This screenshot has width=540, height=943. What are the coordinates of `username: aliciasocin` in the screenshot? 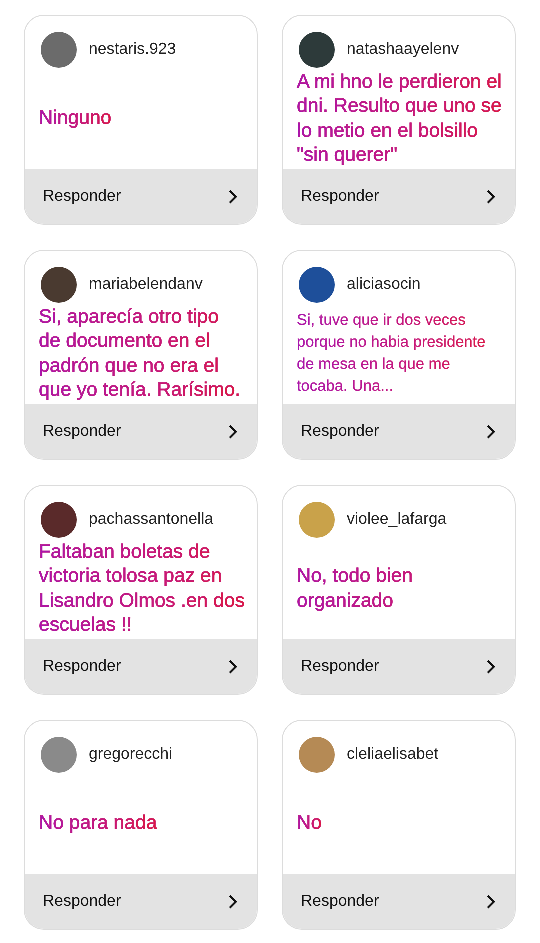 It's located at (384, 285).